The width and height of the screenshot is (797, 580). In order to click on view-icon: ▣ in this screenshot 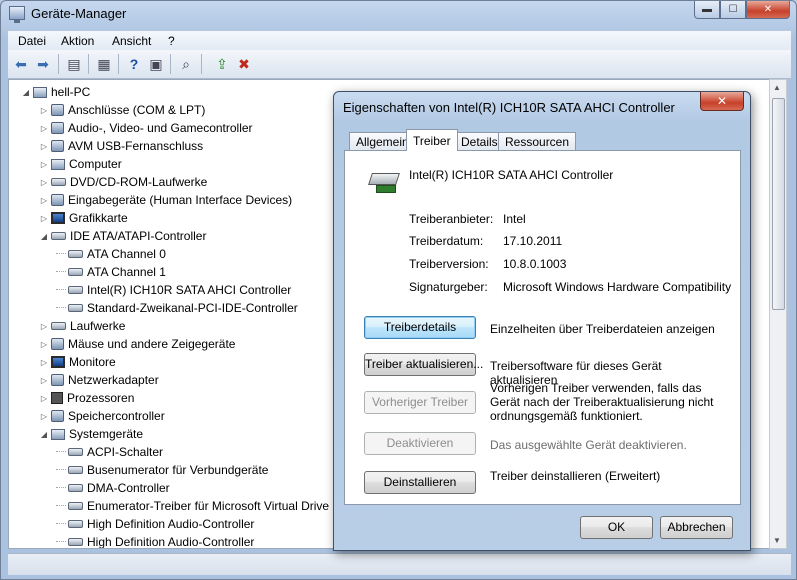, I will do `click(156, 64)`.